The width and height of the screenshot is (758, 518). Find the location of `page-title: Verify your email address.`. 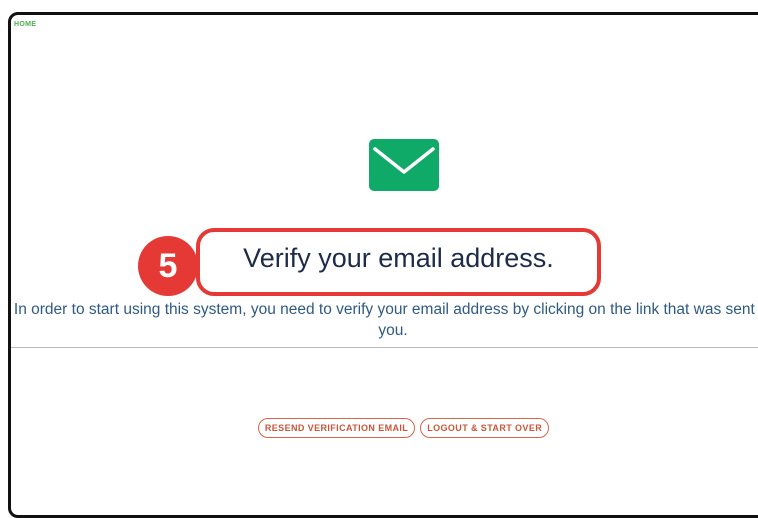

page-title: Verify your email address. is located at coordinates (398, 258).